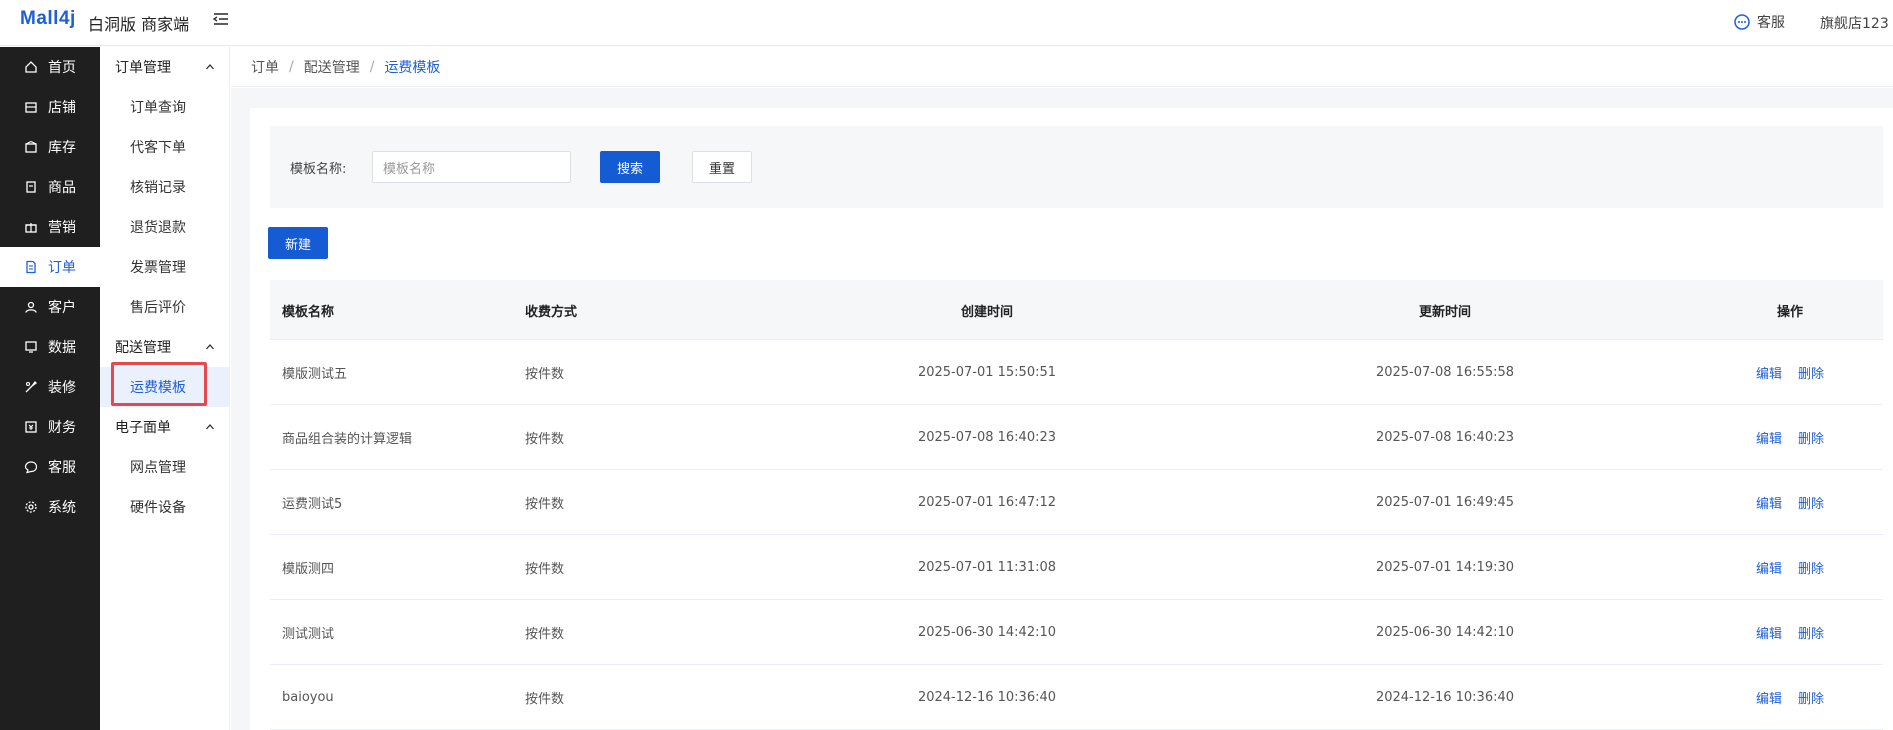  I want to click on home-icon, so click(31, 67).